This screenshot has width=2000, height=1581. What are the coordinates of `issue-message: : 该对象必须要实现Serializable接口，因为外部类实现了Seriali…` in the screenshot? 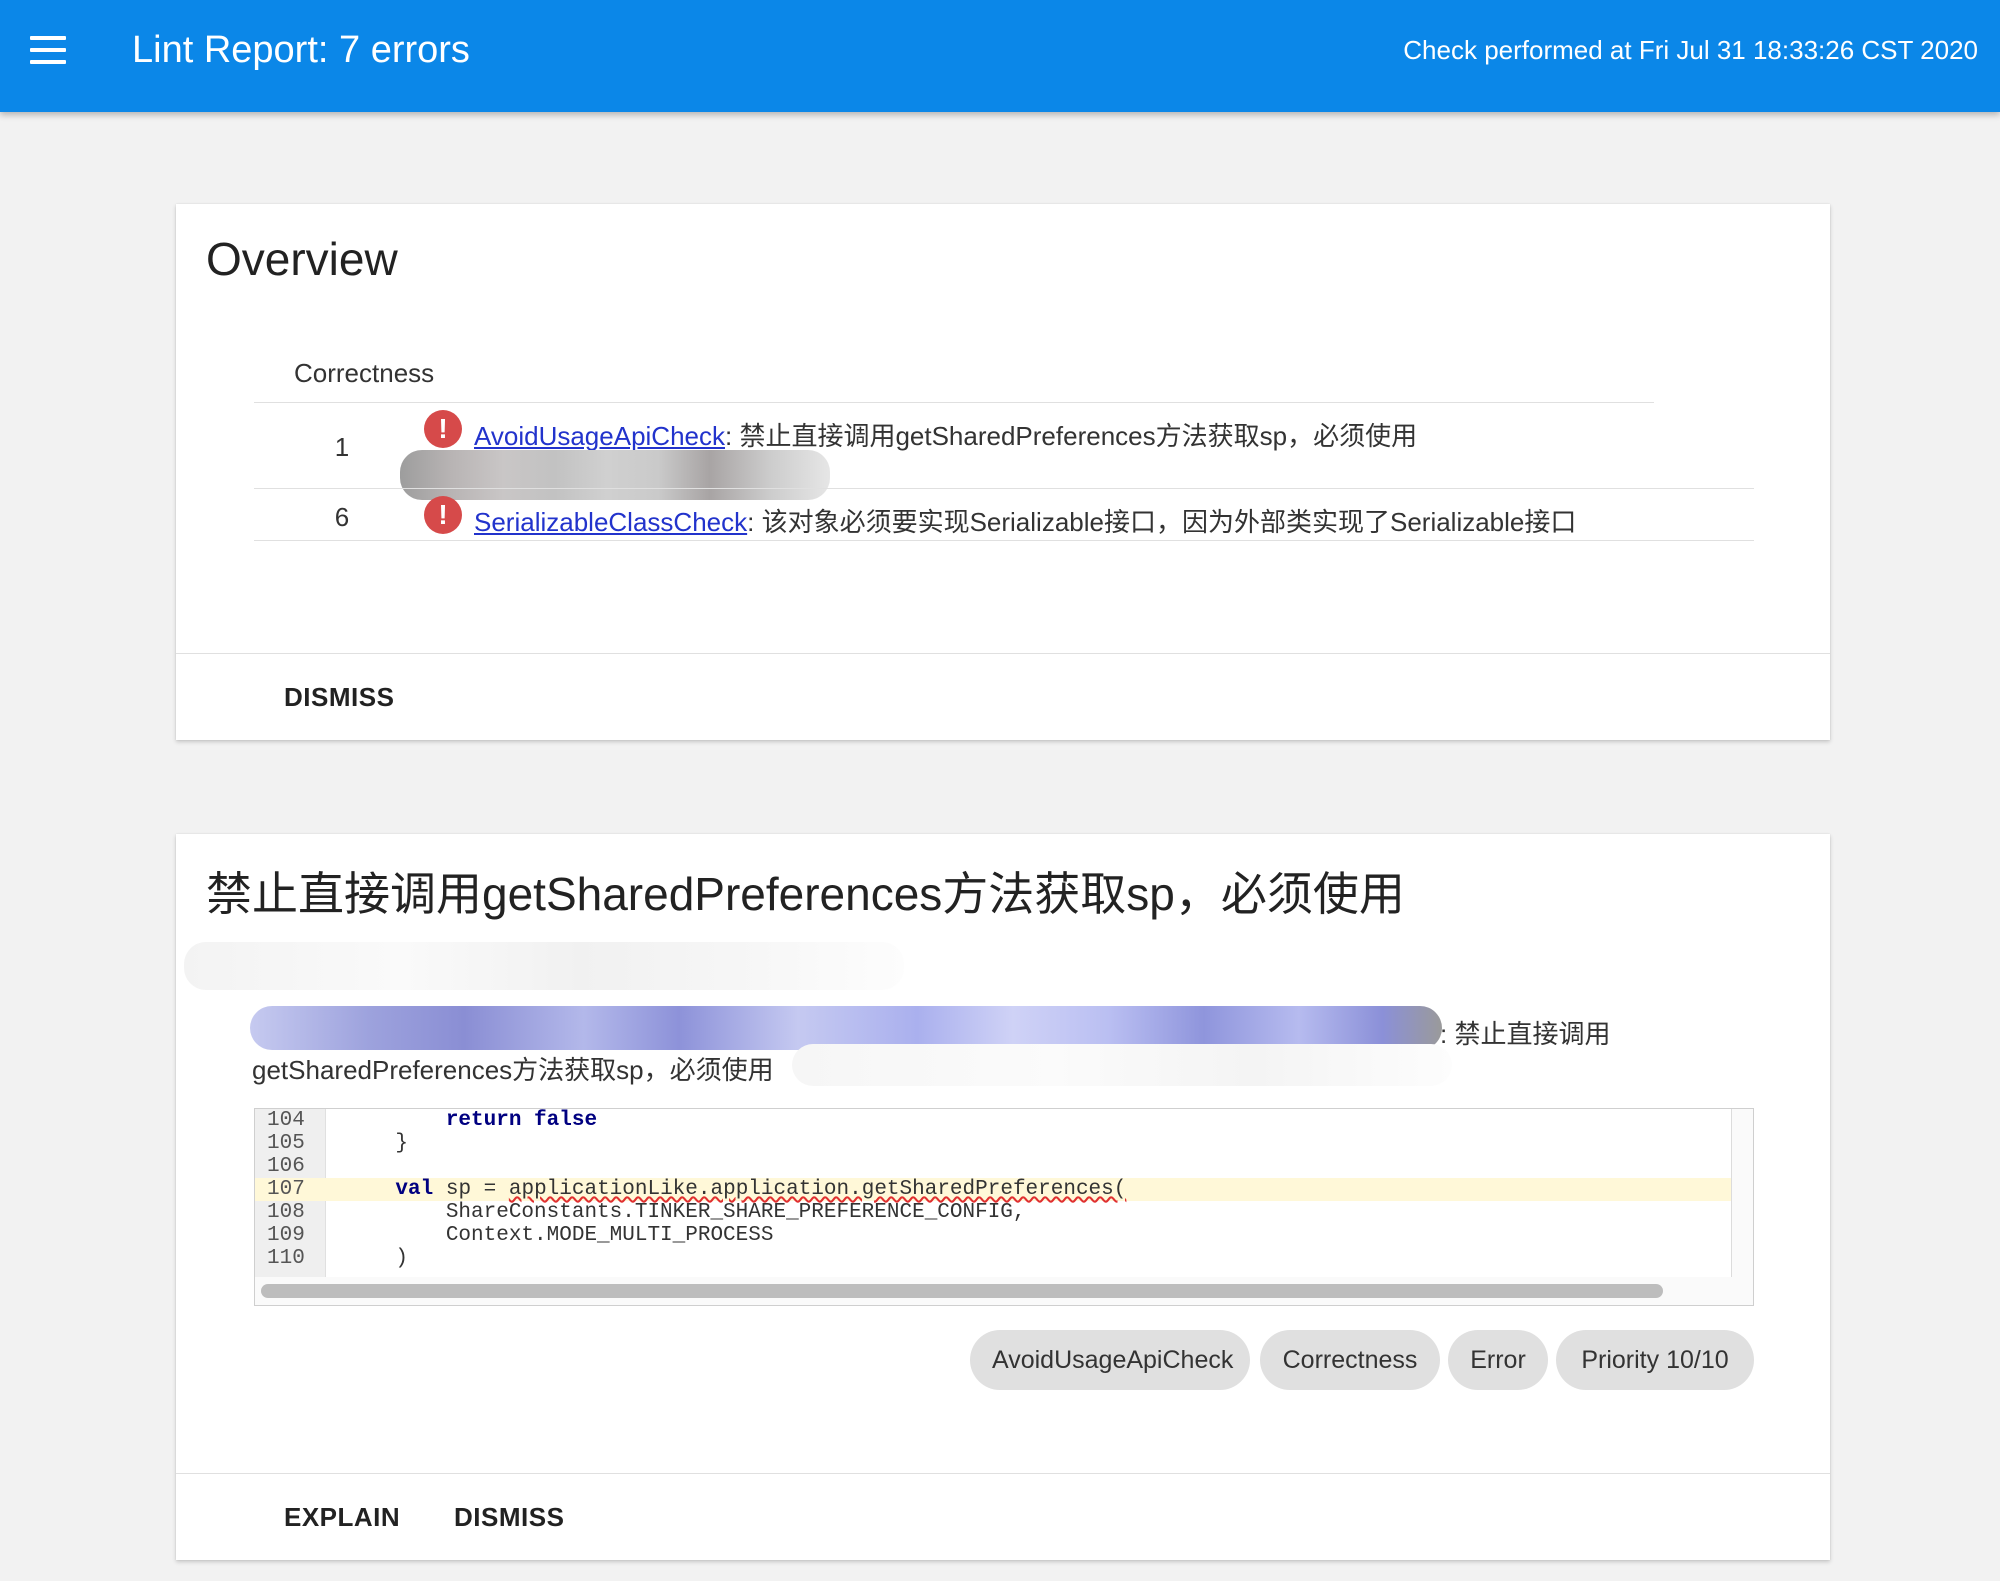 It's located at (1162, 522).